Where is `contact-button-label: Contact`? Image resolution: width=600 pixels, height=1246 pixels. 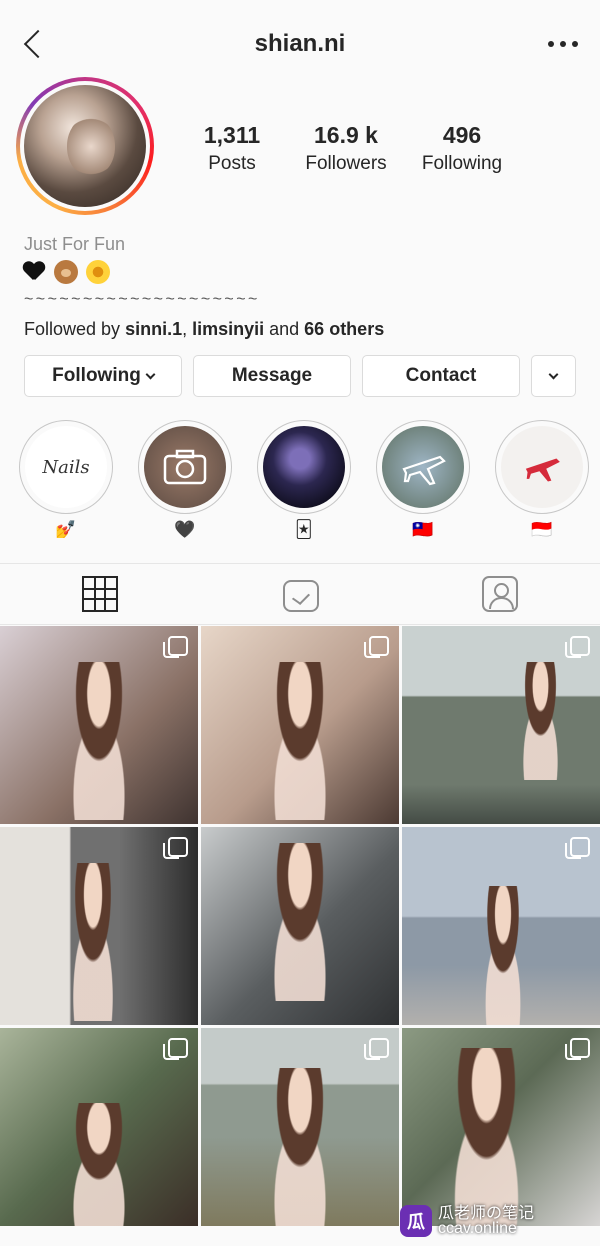
contact-button-label: Contact is located at coordinates (441, 375).